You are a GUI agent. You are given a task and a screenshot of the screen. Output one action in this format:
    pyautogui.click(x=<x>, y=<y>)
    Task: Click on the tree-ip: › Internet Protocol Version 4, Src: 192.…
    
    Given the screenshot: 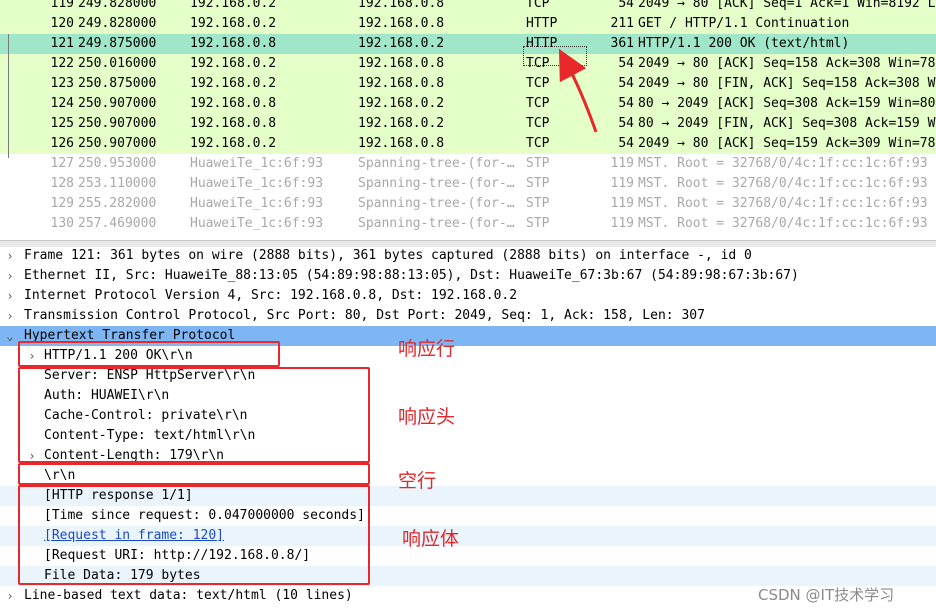 What is the action you would take?
    pyautogui.click(x=468, y=296)
    